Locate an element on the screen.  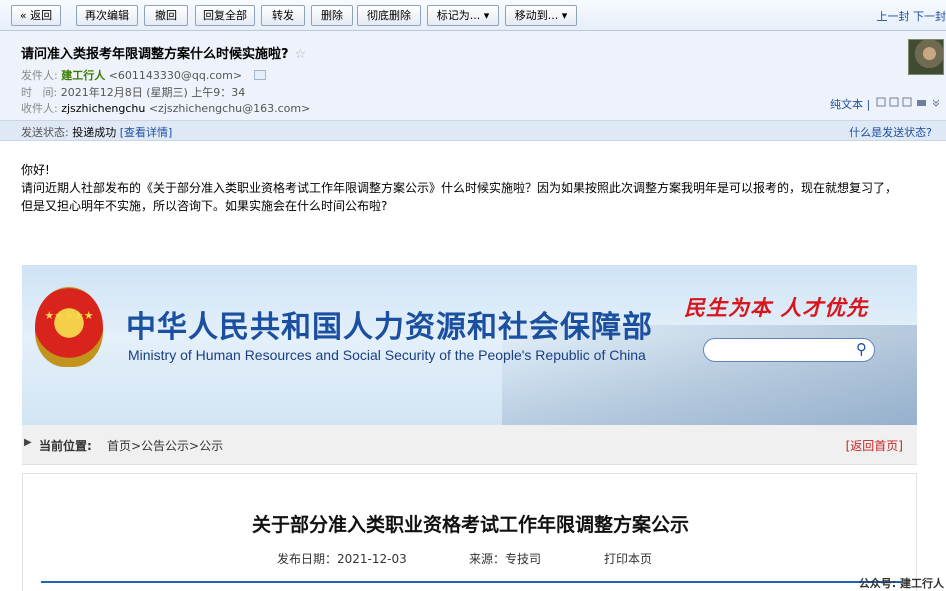
move-to-dropdown: 移动到... ▾ is located at coordinates (541, 15).